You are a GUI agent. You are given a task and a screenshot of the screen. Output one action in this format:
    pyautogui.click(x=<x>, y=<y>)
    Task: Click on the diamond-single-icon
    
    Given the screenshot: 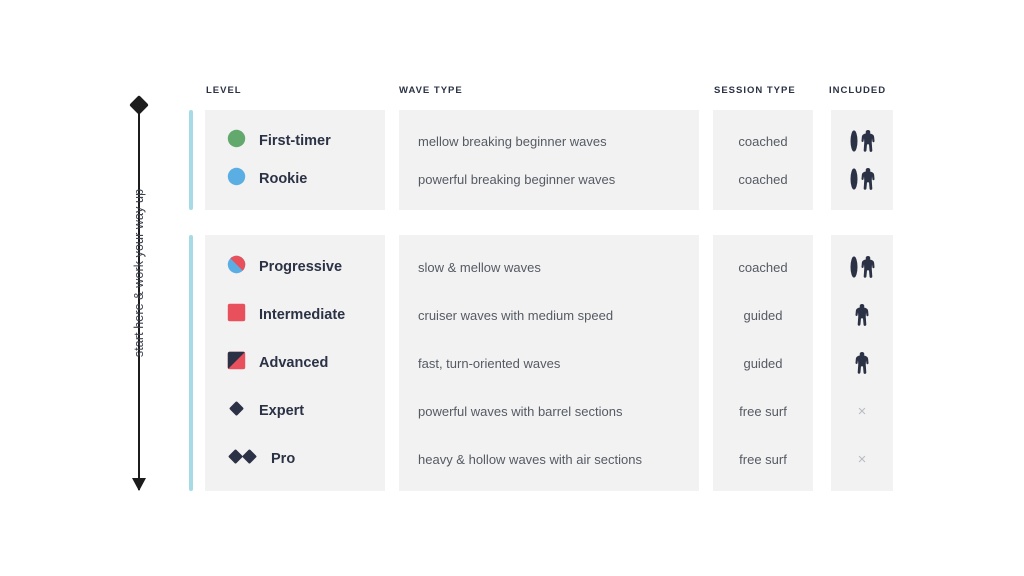 What is the action you would take?
    pyautogui.click(x=236, y=411)
    